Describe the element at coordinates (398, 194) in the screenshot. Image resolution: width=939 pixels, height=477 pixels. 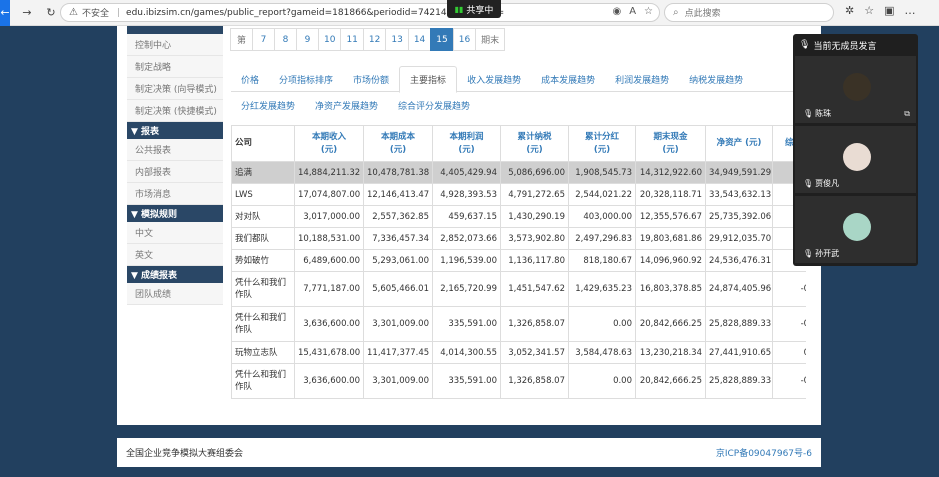
I see `table-cell: 12,146,413.47` at that location.